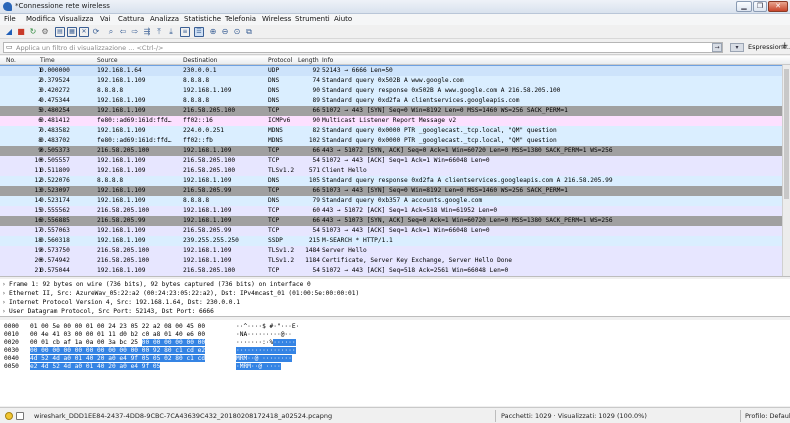 This screenshot has height=423, width=790. I want to click on filter-history-dropdown-icon: ▾, so click(737, 47).